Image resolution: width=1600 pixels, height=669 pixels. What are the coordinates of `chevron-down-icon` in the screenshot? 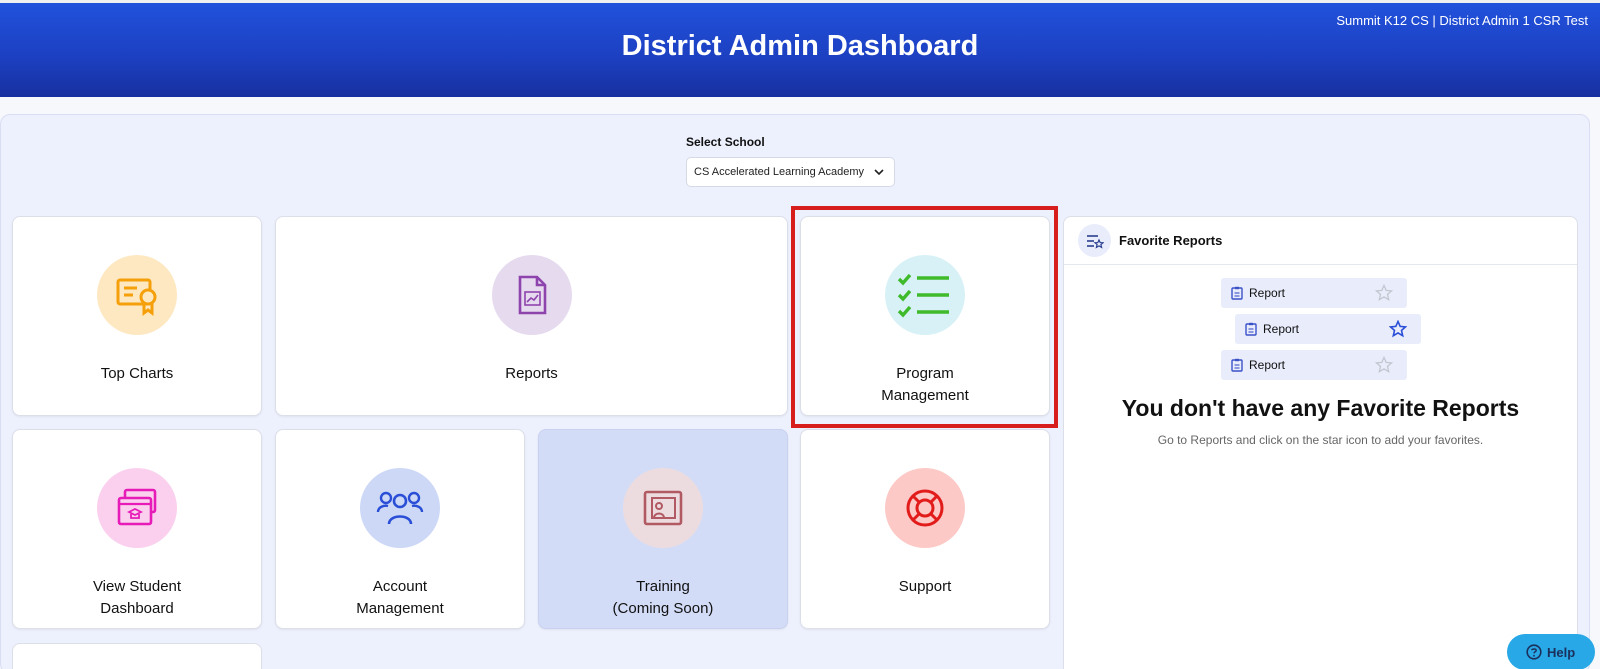 It's located at (879, 172).